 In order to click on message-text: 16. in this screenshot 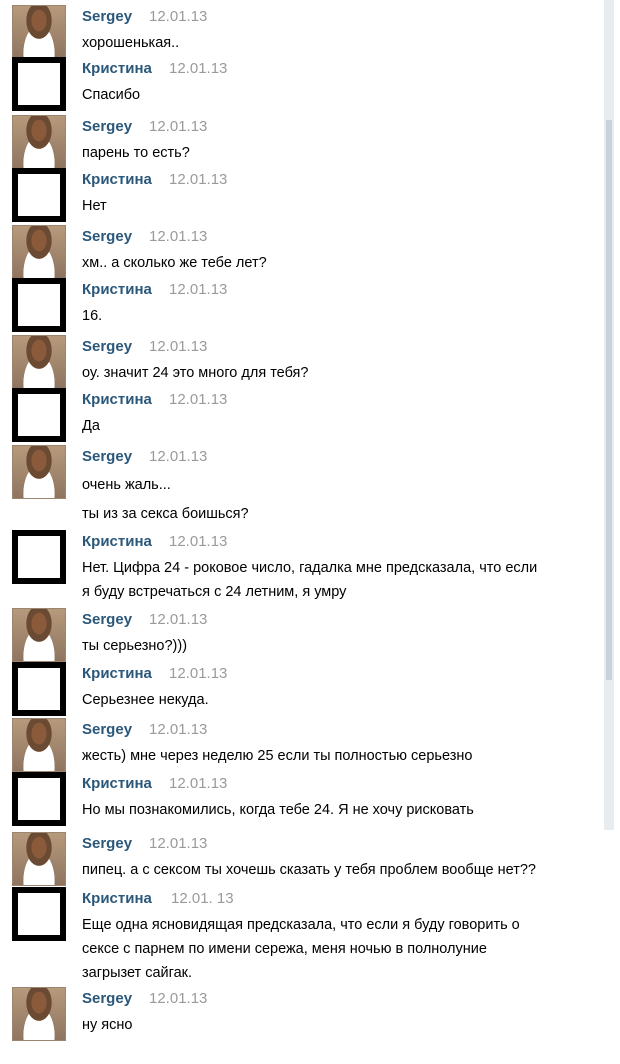, I will do `click(342, 316)`.